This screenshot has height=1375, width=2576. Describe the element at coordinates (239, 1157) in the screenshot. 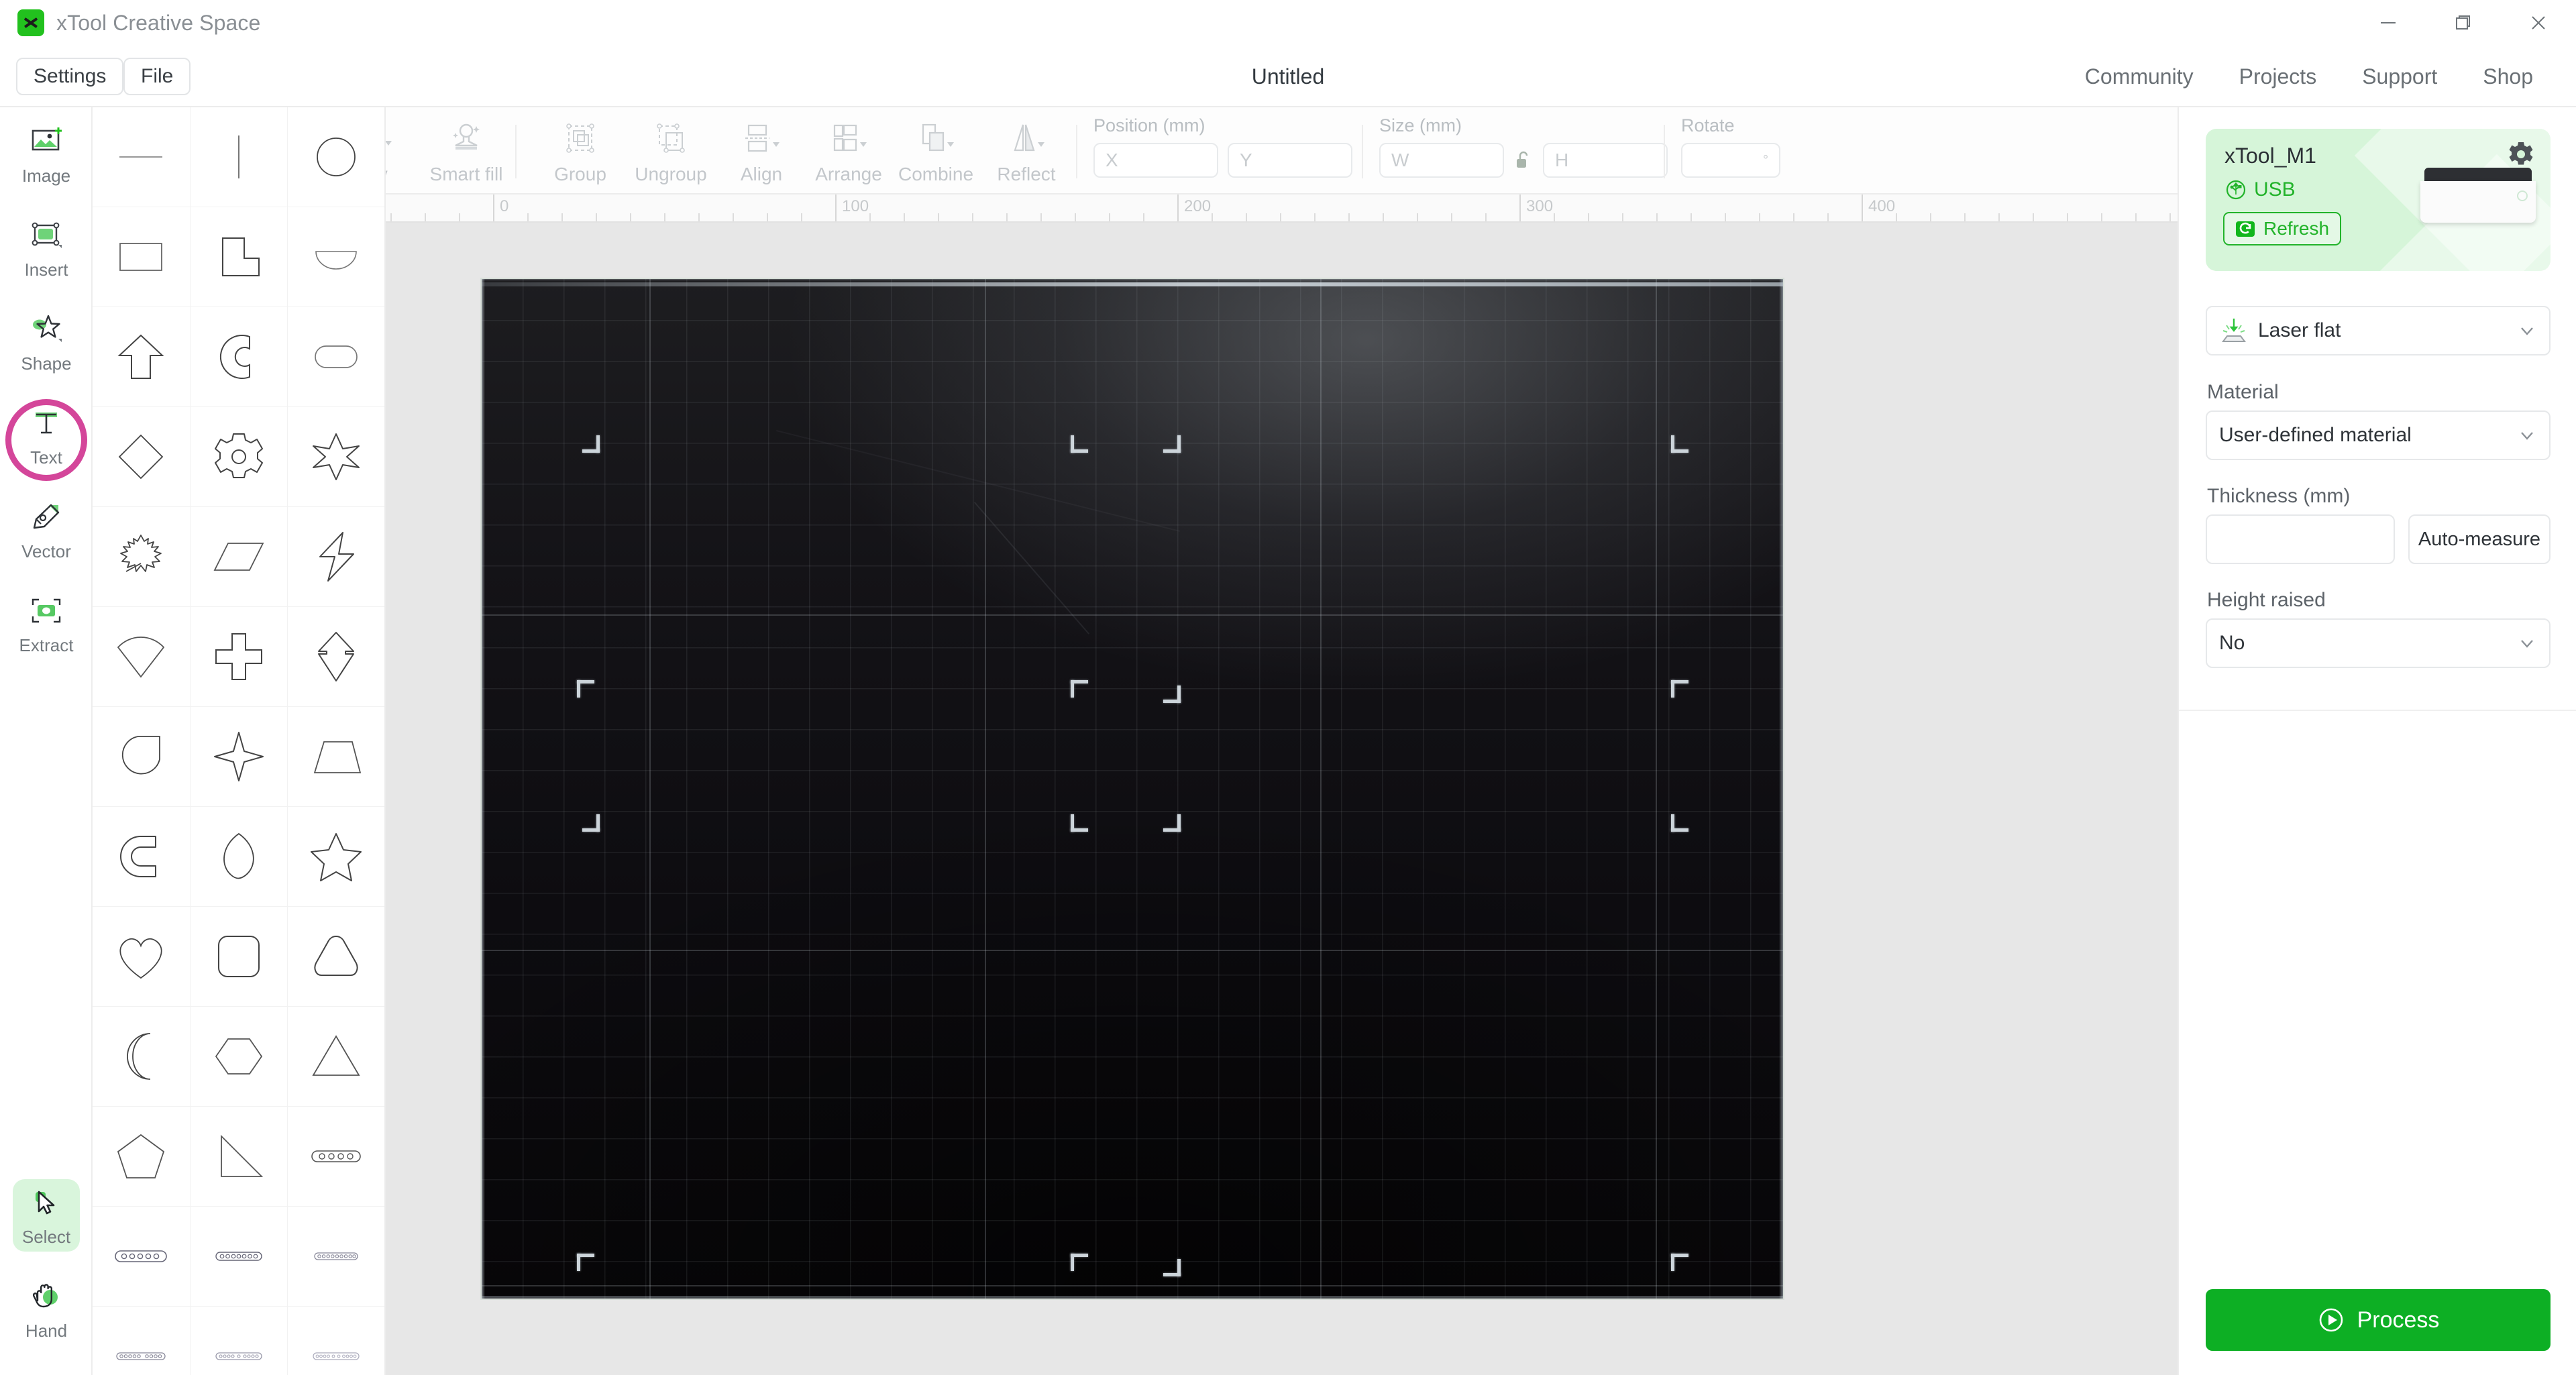

I see `shape-right-triangle` at that location.